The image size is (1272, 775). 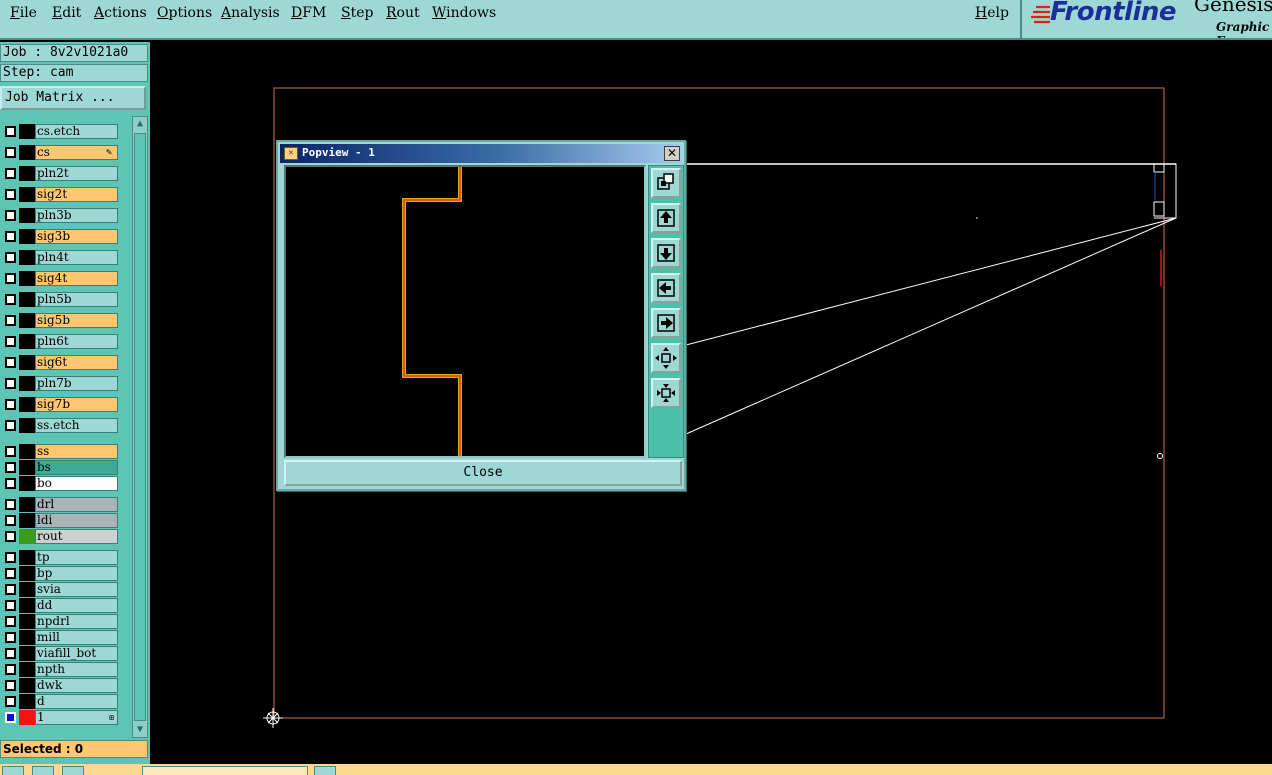 I want to click on layer-row-svia: svia, so click(x=60, y=589).